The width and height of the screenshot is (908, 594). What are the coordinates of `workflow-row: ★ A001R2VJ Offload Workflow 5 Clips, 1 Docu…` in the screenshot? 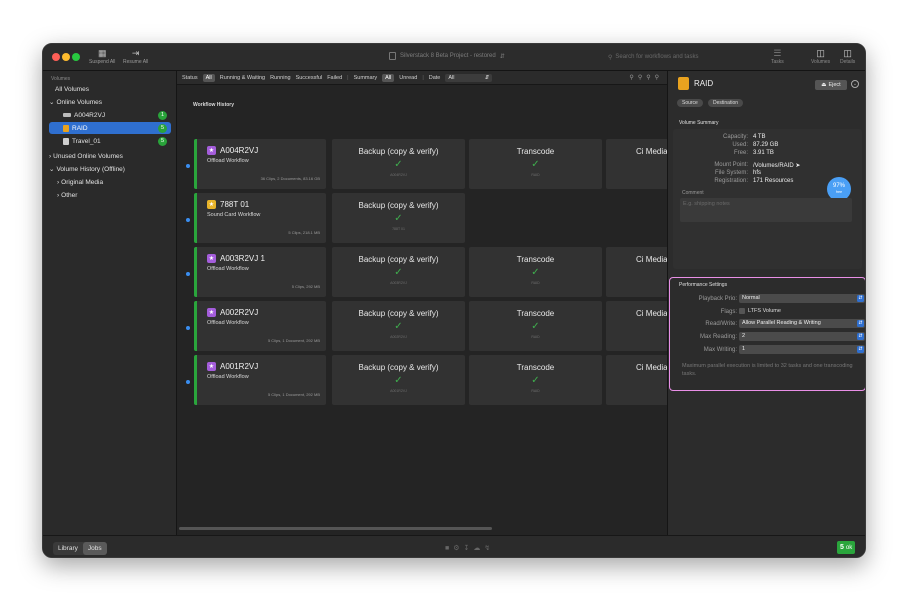 It's located at (458, 380).